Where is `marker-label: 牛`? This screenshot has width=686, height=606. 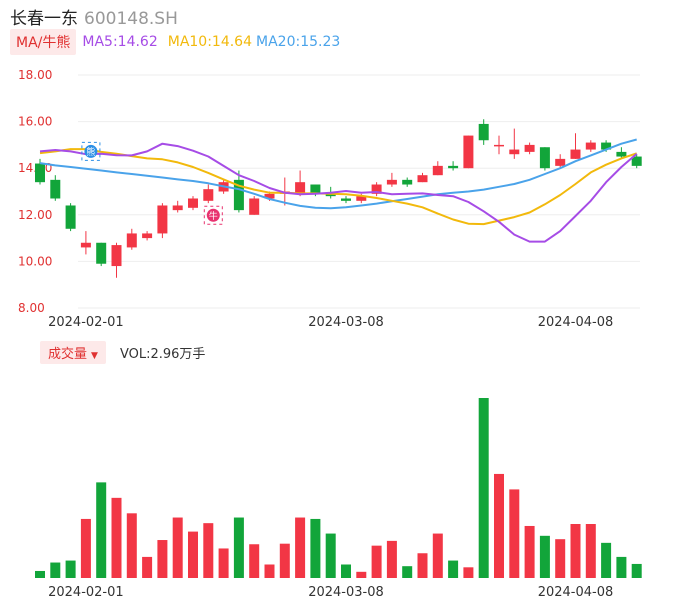
marker-label: 牛 is located at coordinates (213, 216).